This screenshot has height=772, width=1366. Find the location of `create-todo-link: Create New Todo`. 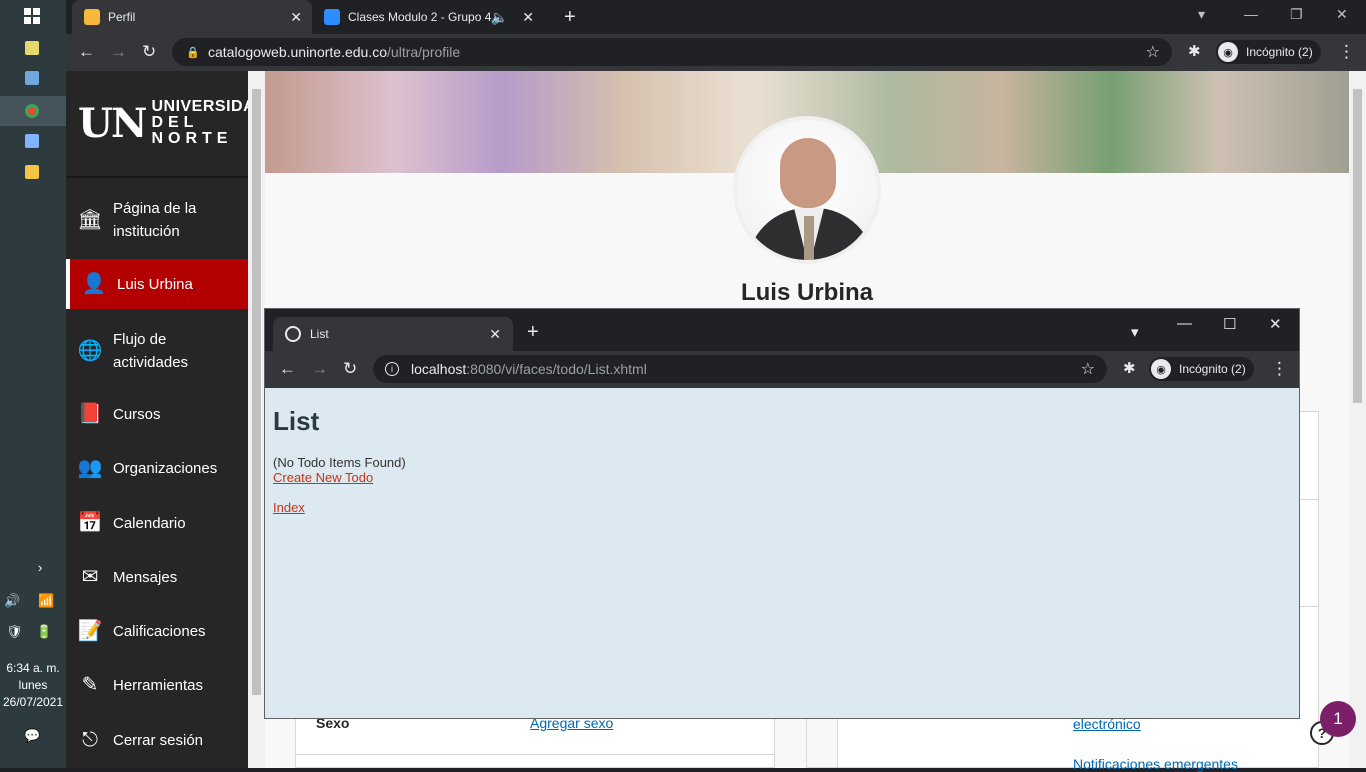

create-todo-link: Create New Todo is located at coordinates (782, 477).